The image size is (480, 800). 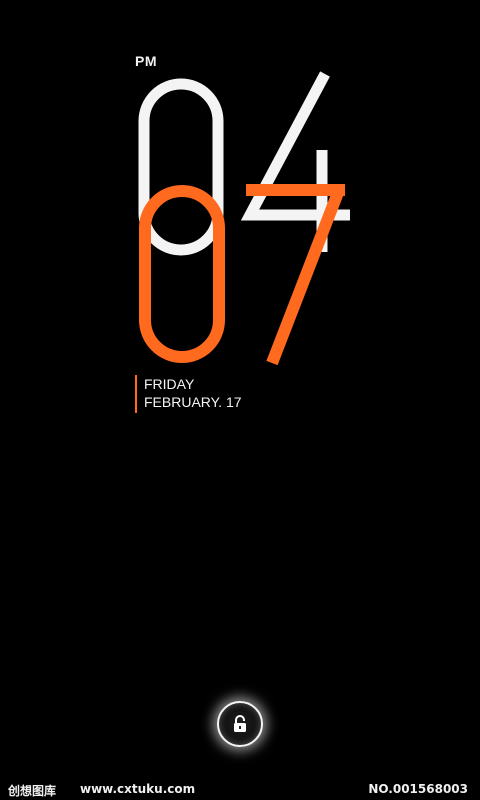 I want to click on day-label: FRIDAY, so click(x=169, y=384).